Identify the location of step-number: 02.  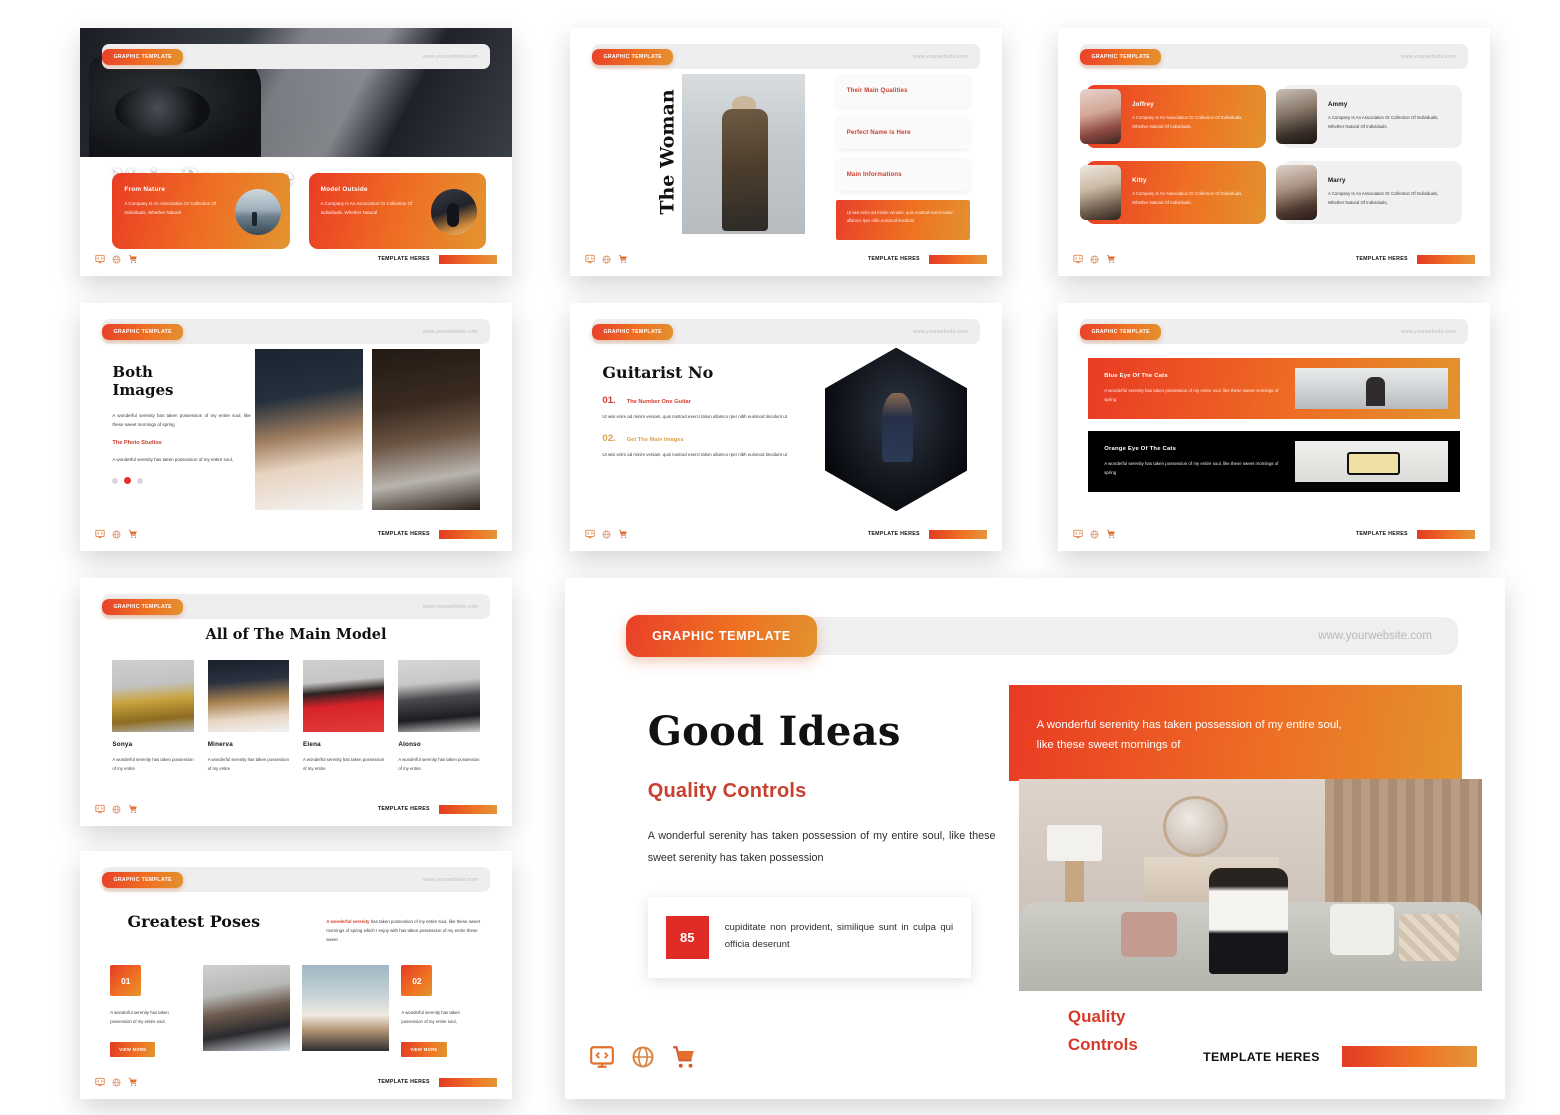
(417, 981).